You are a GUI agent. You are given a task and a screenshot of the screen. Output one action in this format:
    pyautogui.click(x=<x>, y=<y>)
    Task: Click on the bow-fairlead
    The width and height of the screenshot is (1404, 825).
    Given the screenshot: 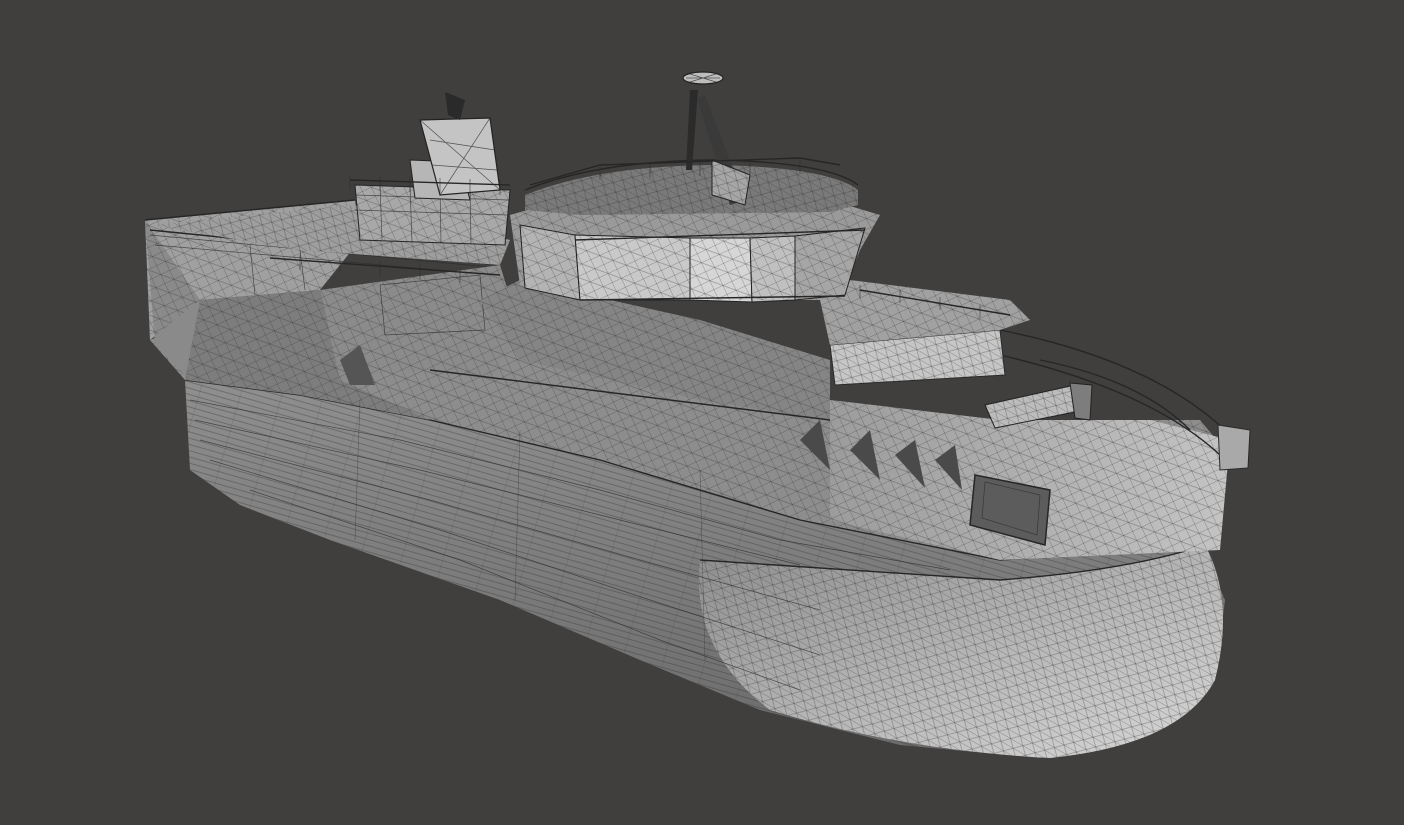 What is the action you would take?
    pyautogui.click(x=1234, y=447)
    